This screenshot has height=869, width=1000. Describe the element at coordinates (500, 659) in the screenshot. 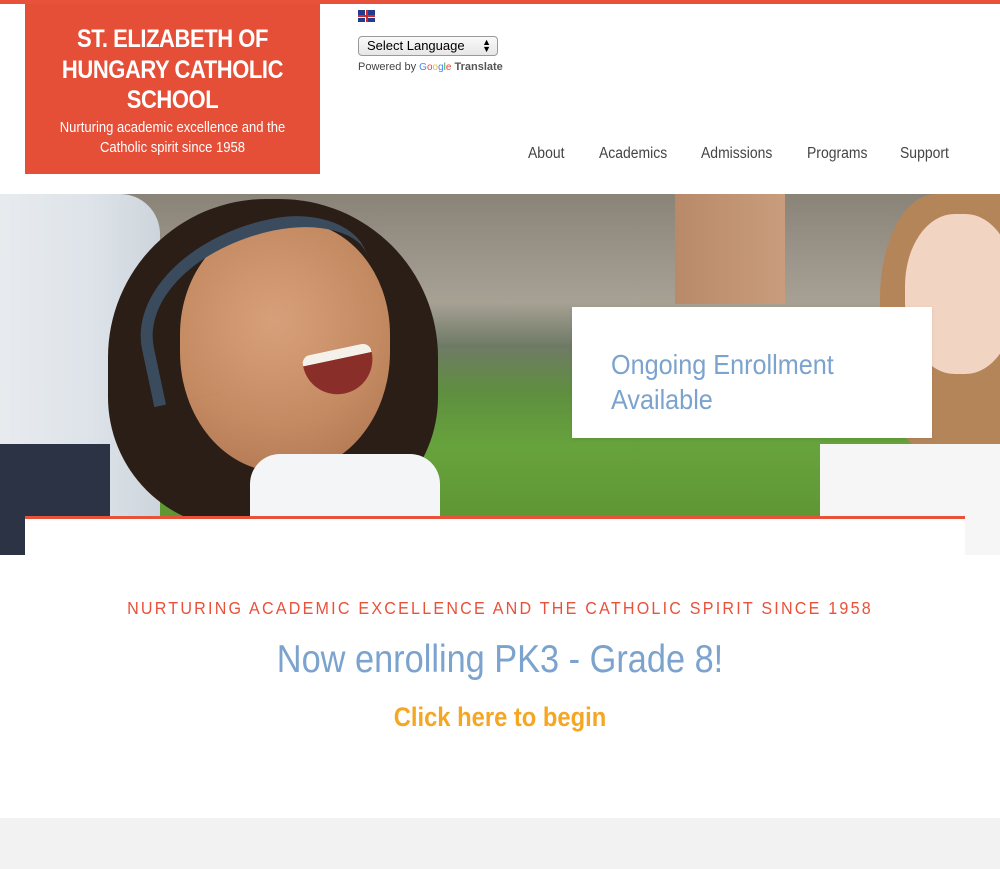

I see `enrollment-headline: Now enrolling PK3 - Grade 8!` at that location.